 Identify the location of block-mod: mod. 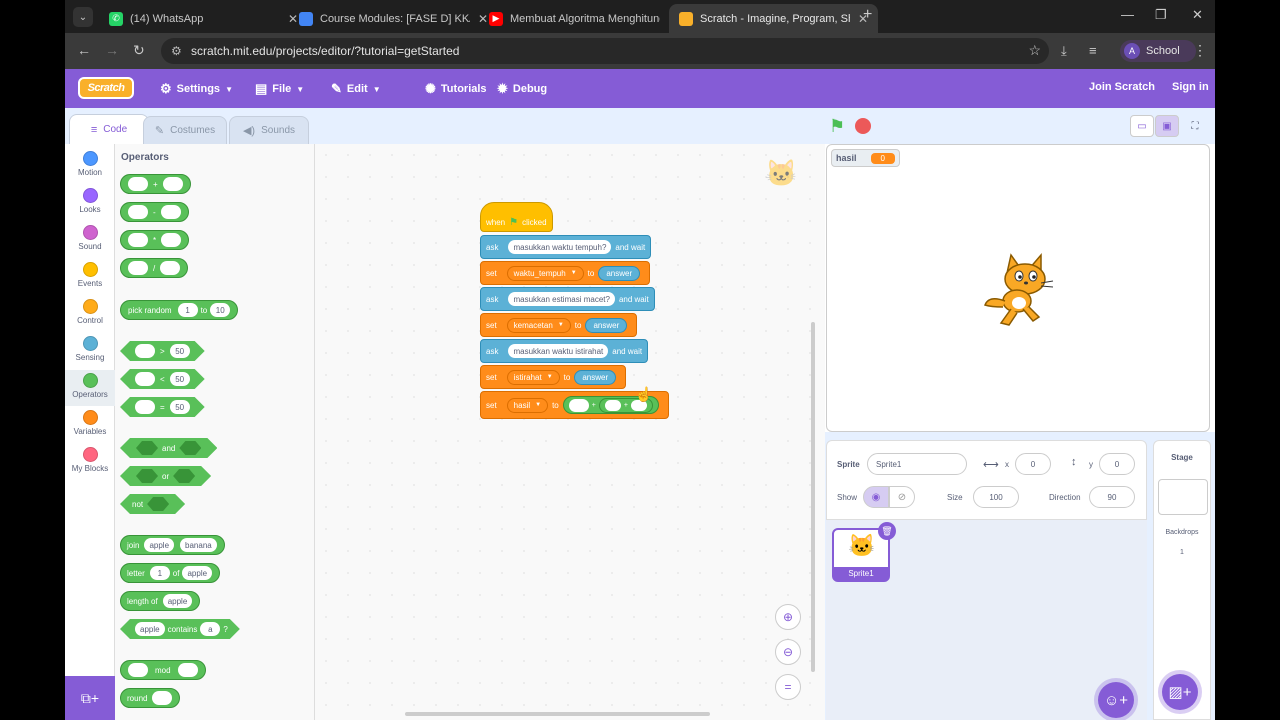
(163, 670).